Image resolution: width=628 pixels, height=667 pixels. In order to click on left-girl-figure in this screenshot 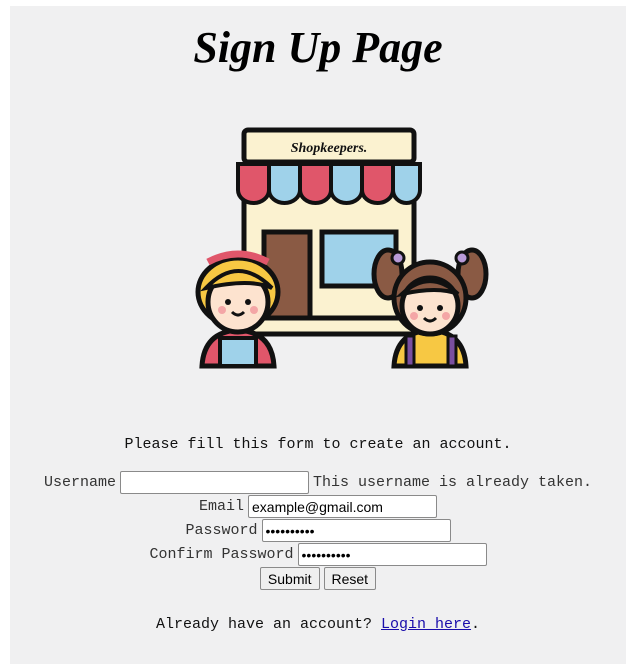, I will do `click(238, 309)`.